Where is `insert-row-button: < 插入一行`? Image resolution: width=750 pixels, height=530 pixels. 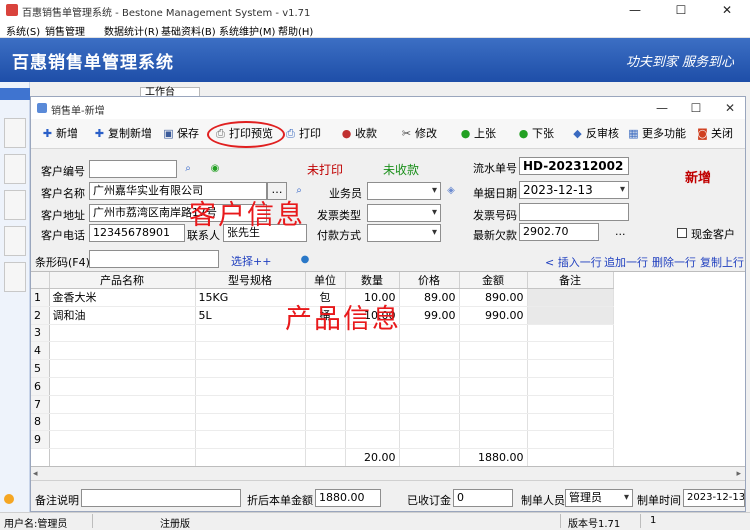 insert-row-button: < 插入一行 is located at coordinates (573, 262).